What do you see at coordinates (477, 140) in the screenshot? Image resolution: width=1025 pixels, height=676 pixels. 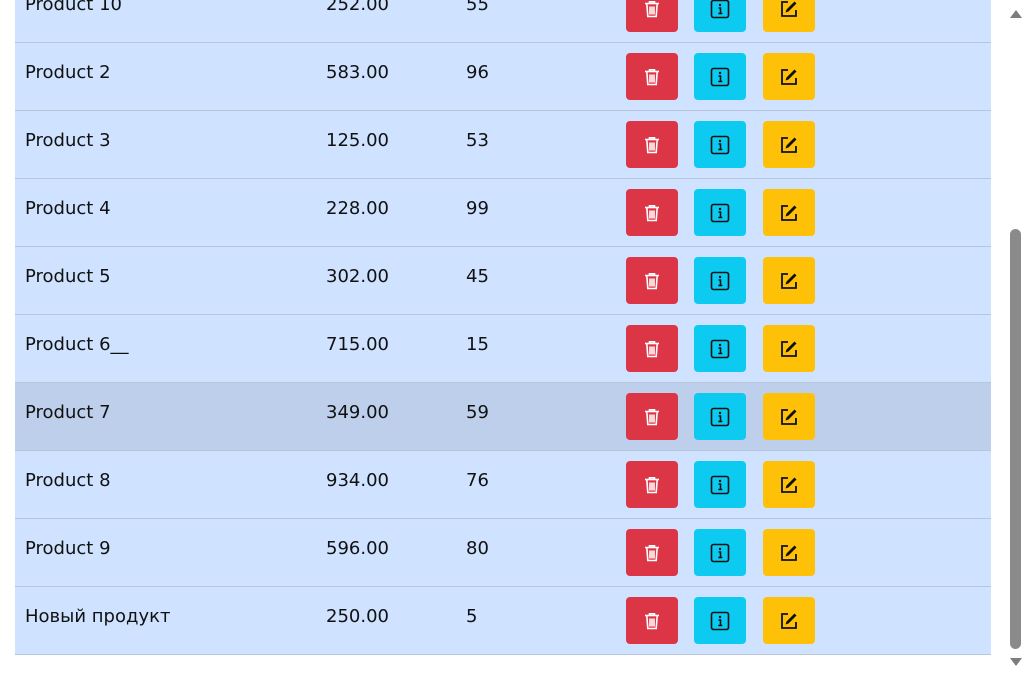 I see `product-quantity: 53` at bounding box center [477, 140].